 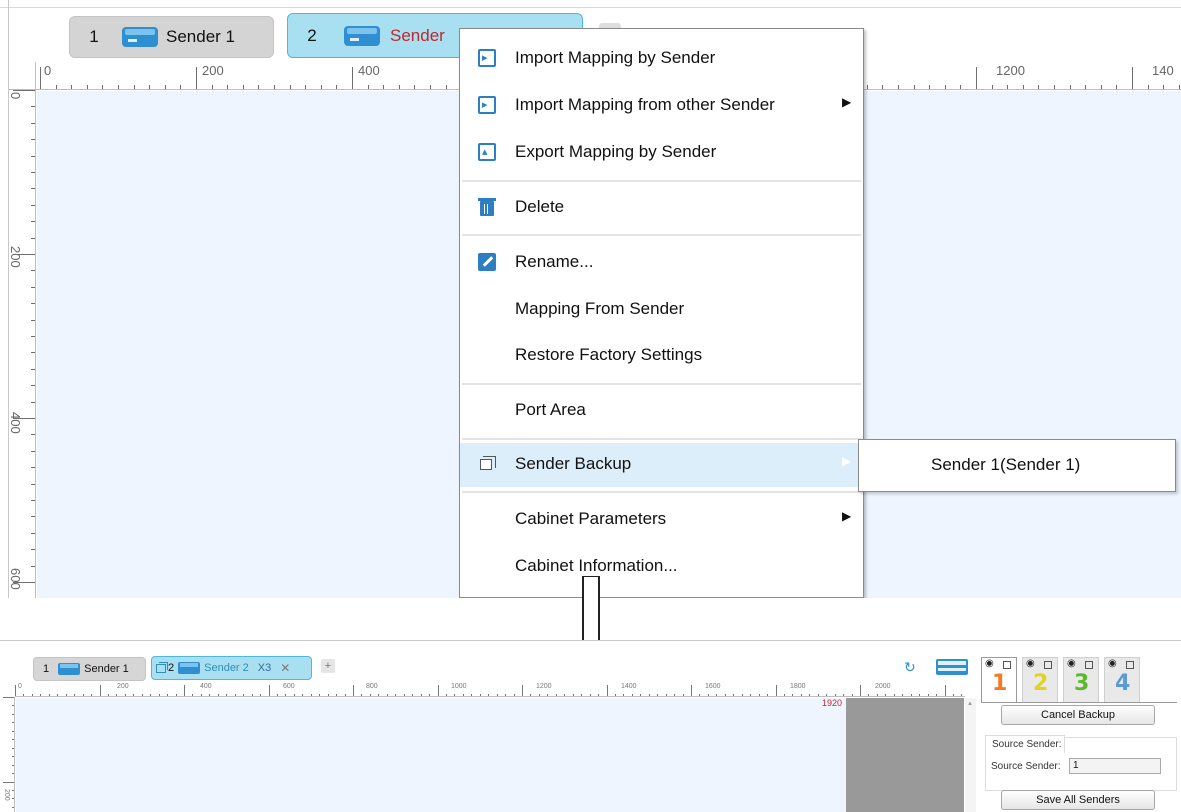 What do you see at coordinates (832, 703) in the screenshot?
I see `width-marker: 1920` at bounding box center [832, 703].